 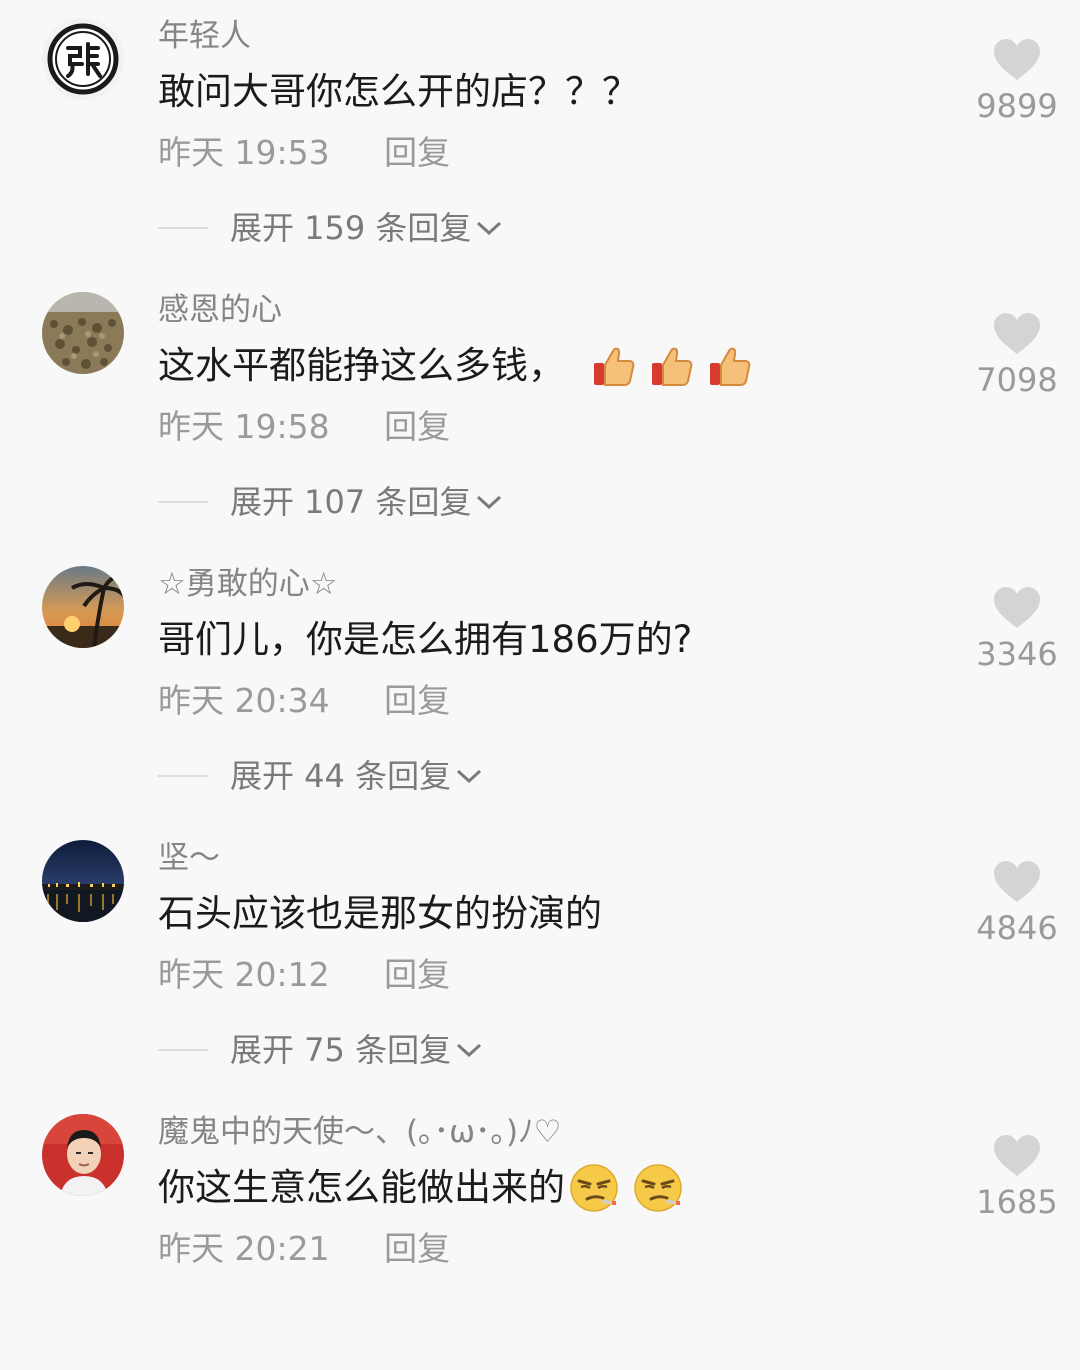 I want to click on comment-text: 石头应该也是那女的扮演的, so click(x=380, y=914).